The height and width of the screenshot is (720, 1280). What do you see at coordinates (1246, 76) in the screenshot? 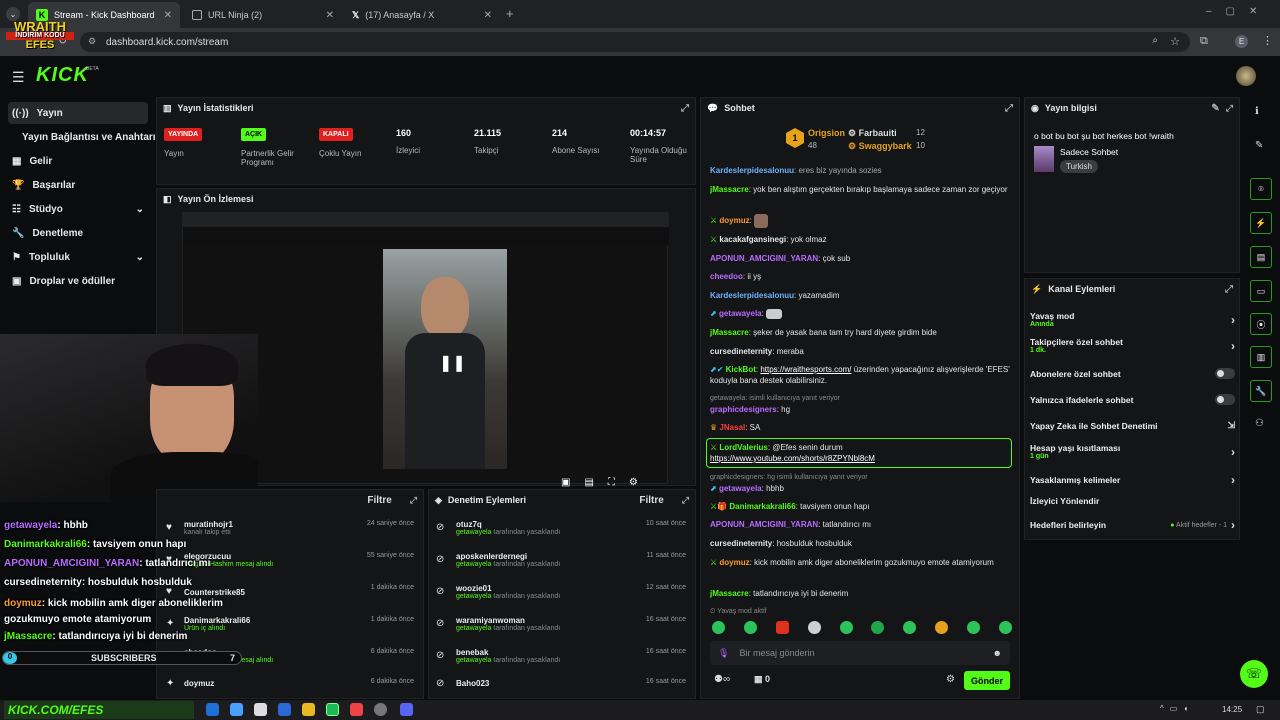
I see `user-avatar` at bounding box center [1246, 76].